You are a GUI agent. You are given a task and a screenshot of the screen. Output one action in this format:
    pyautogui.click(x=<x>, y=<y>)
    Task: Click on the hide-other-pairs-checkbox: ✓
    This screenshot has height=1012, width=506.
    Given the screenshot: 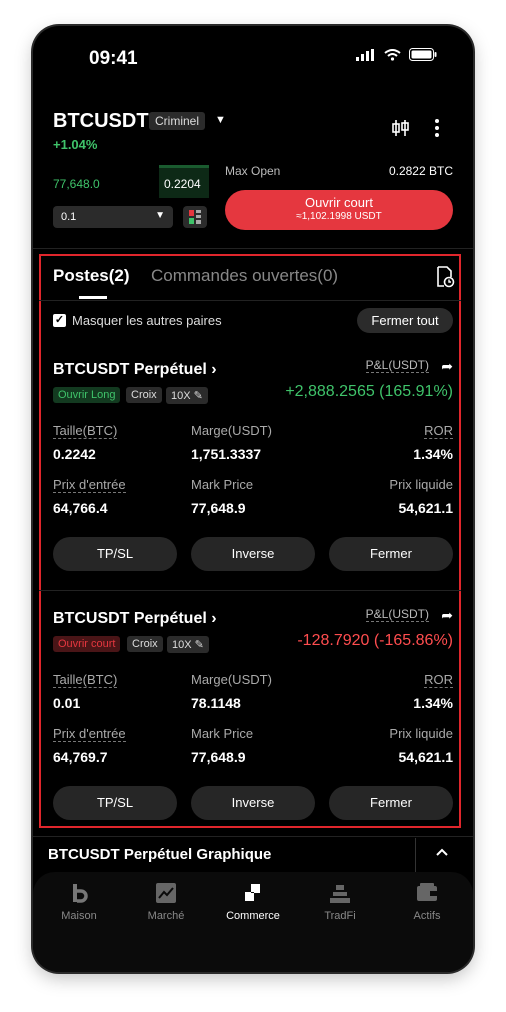 What is the action you would take?
    pyautogui.click(x=59, y=320)
    